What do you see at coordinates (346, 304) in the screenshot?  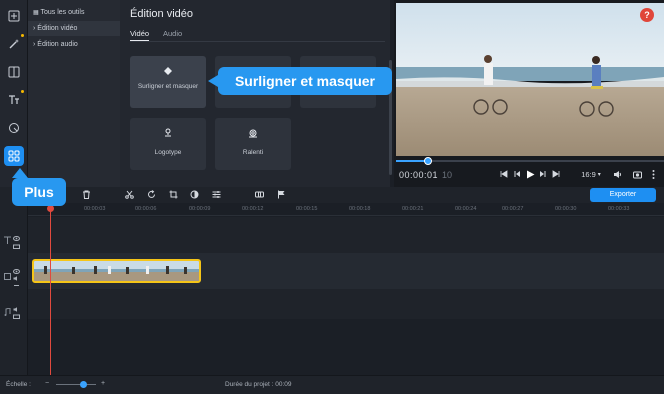 I see `audio-track` at bounding box center [346, 304].